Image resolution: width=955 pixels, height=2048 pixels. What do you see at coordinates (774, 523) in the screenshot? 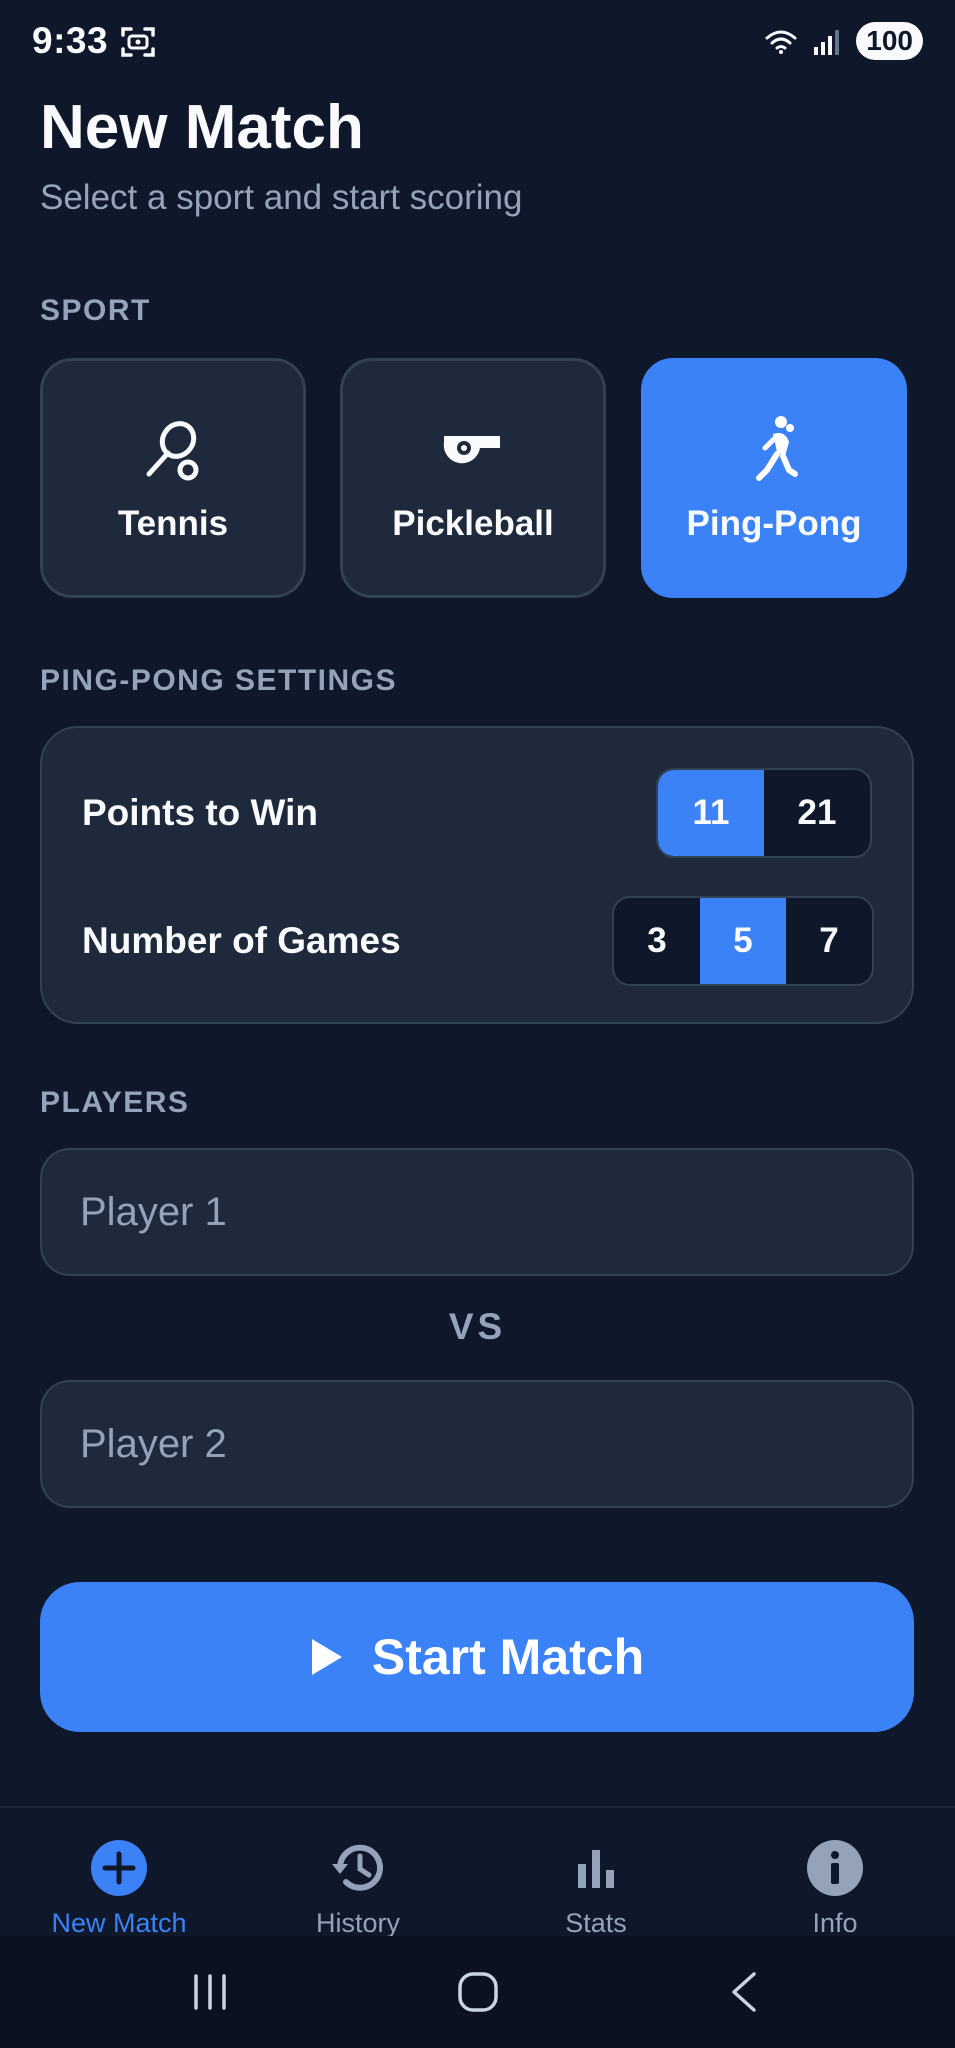
I see `sport-label-ping-pong: Ping-Pong` at bounding box center [774, 523].